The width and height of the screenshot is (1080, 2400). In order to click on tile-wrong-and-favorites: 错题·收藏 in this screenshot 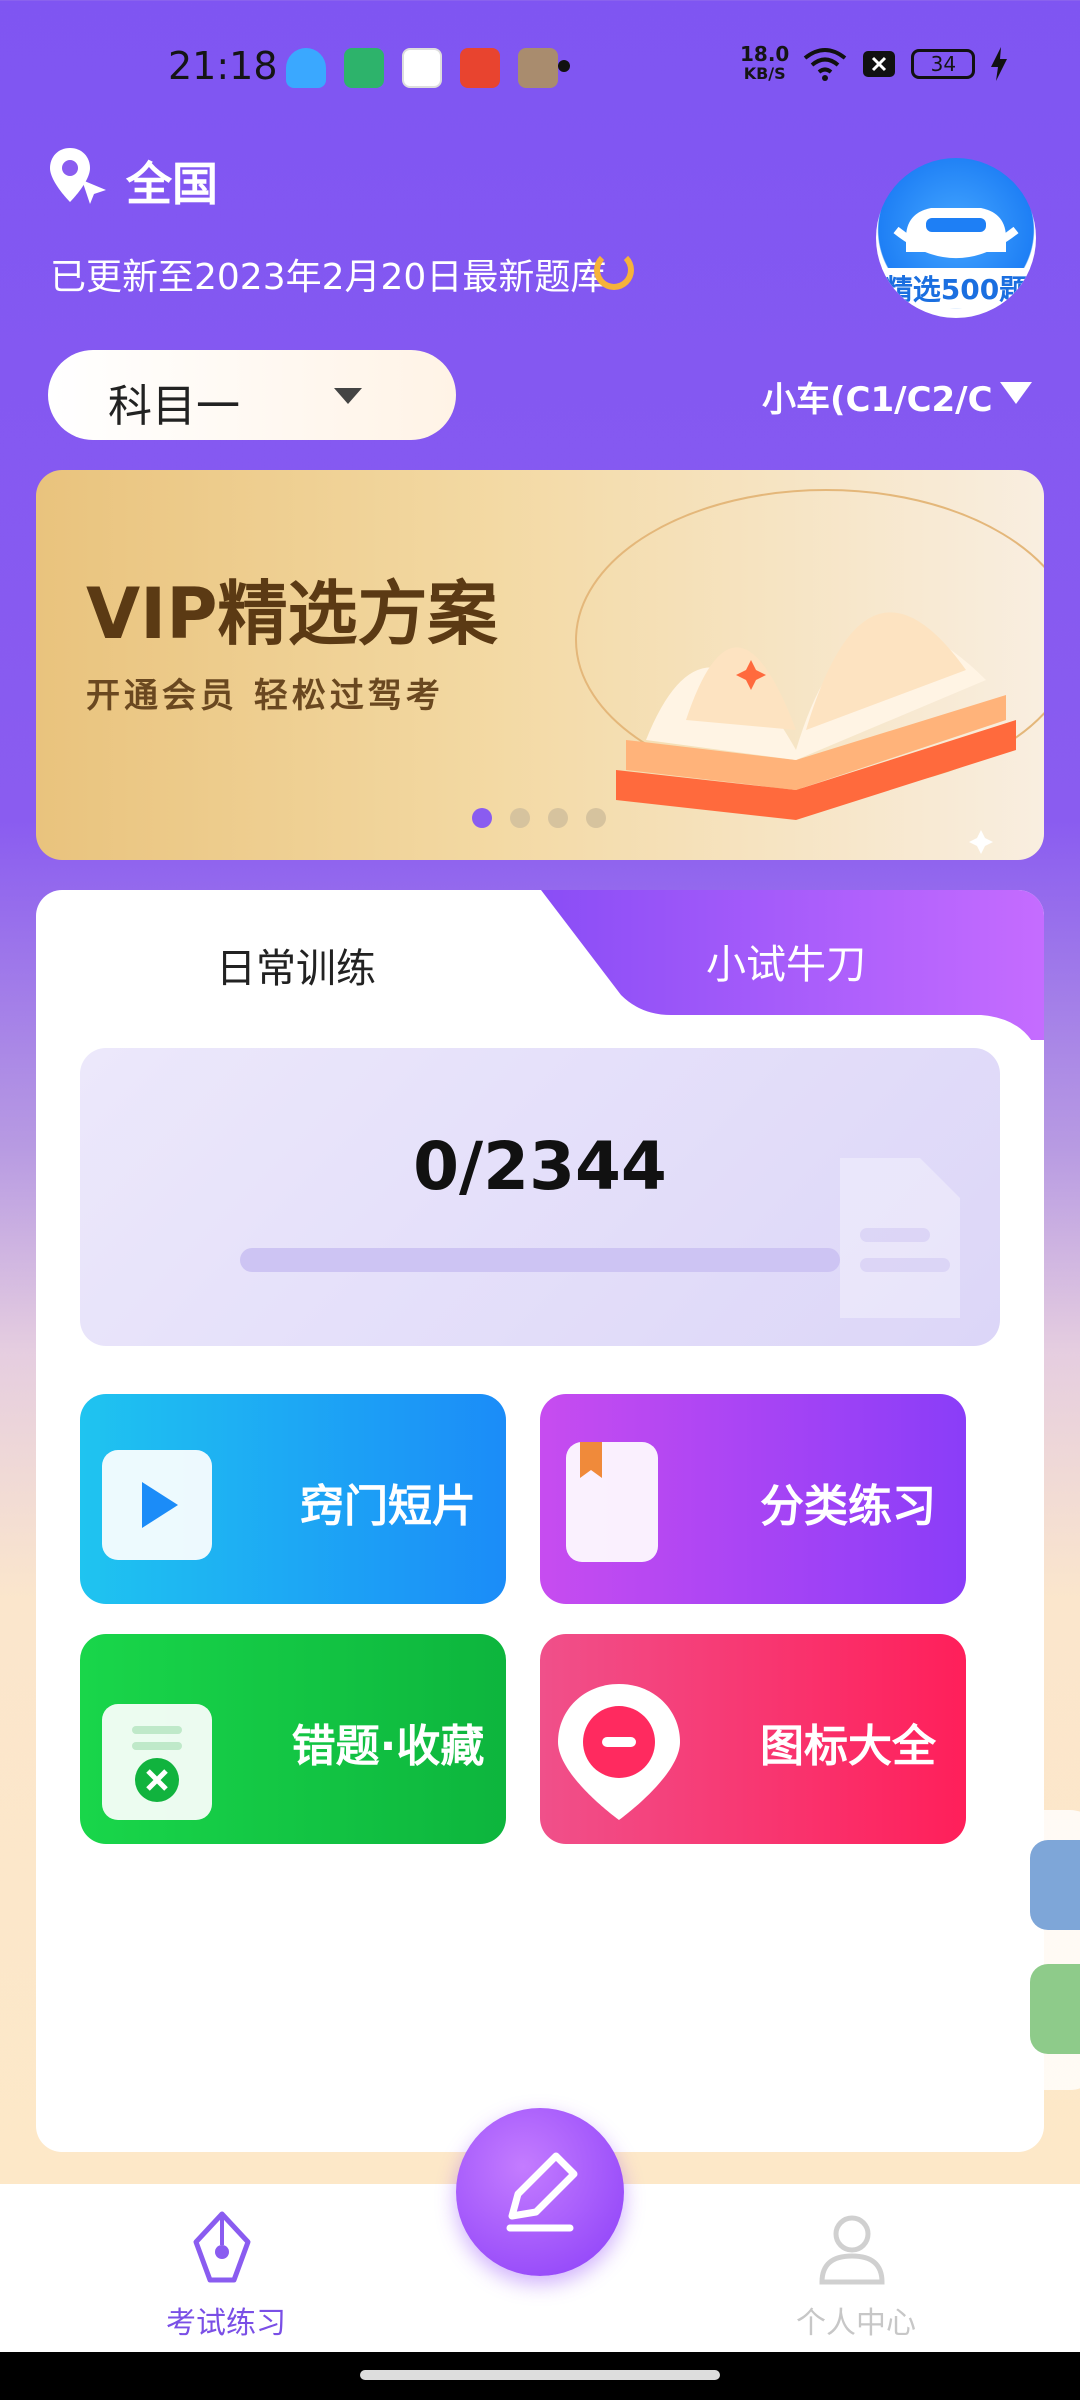, I will do `click(293, 1739)`.